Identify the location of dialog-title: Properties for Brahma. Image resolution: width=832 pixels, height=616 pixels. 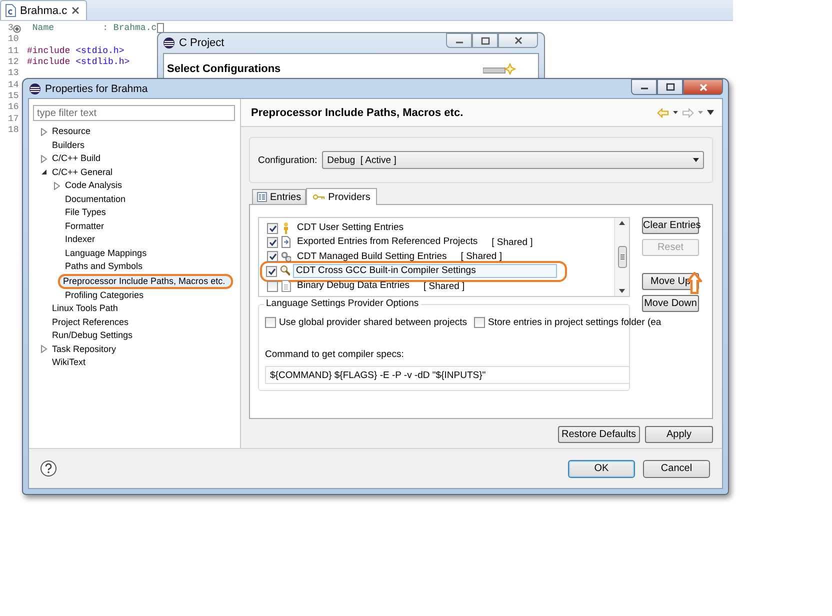
(96, 88).